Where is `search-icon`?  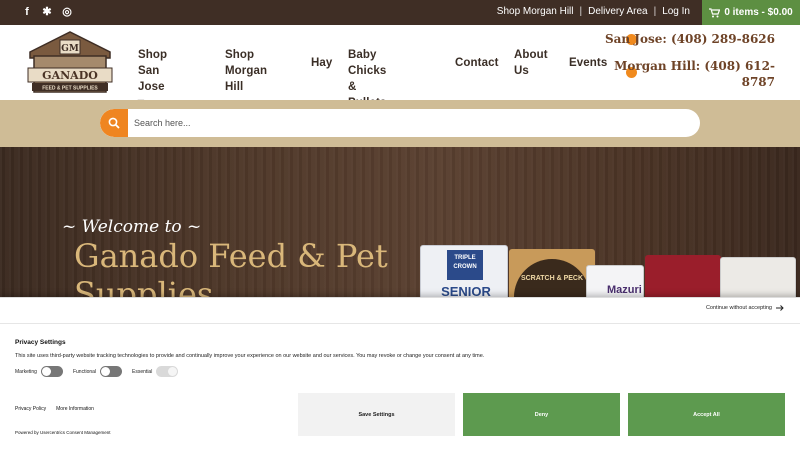
search-icon is located at coordinates (114, 123).